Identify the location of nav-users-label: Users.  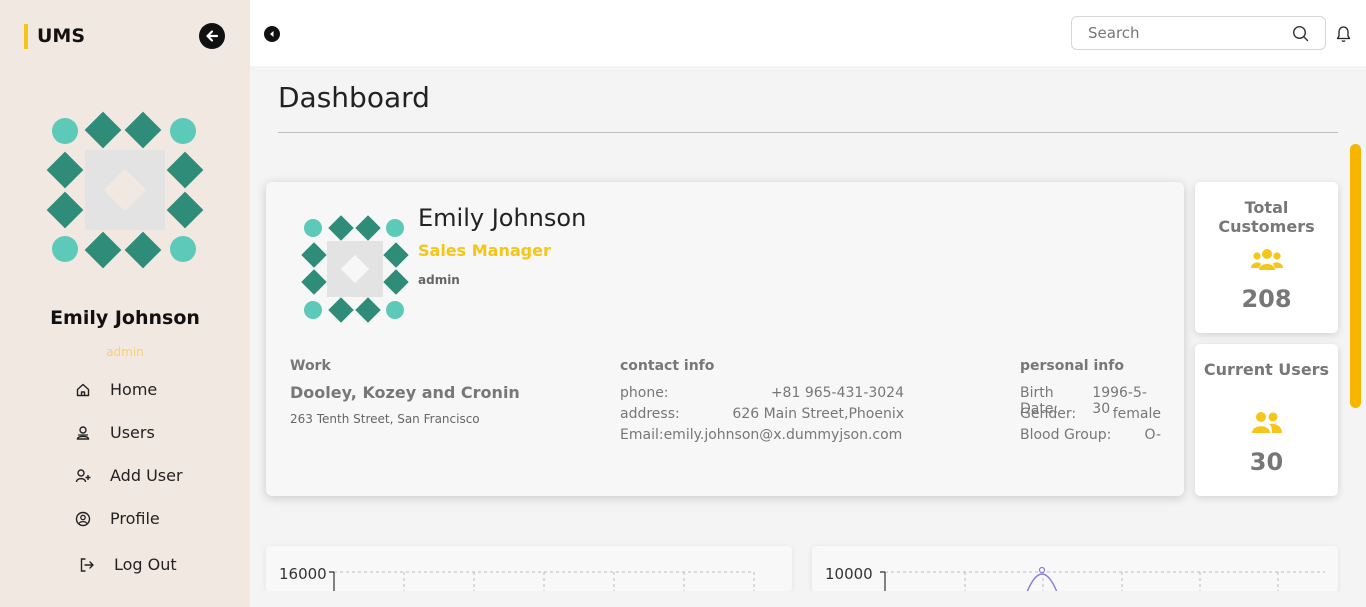
(132, 432).